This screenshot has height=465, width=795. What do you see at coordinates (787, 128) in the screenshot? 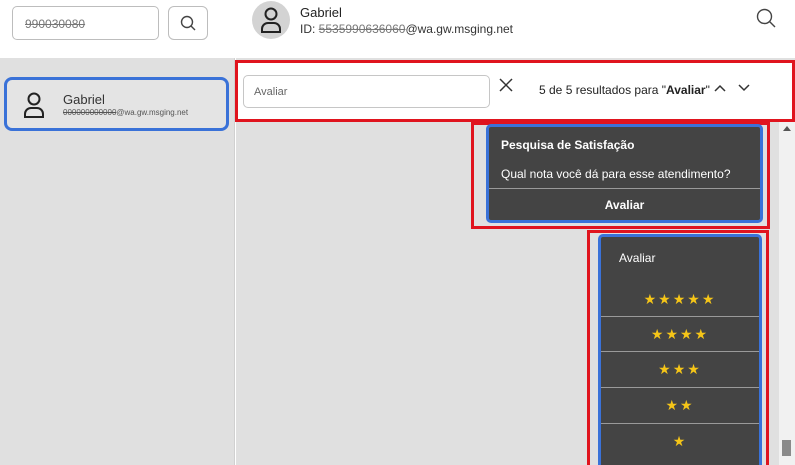
I see `scroll-up-arrow` at bounding box center [787, 128].